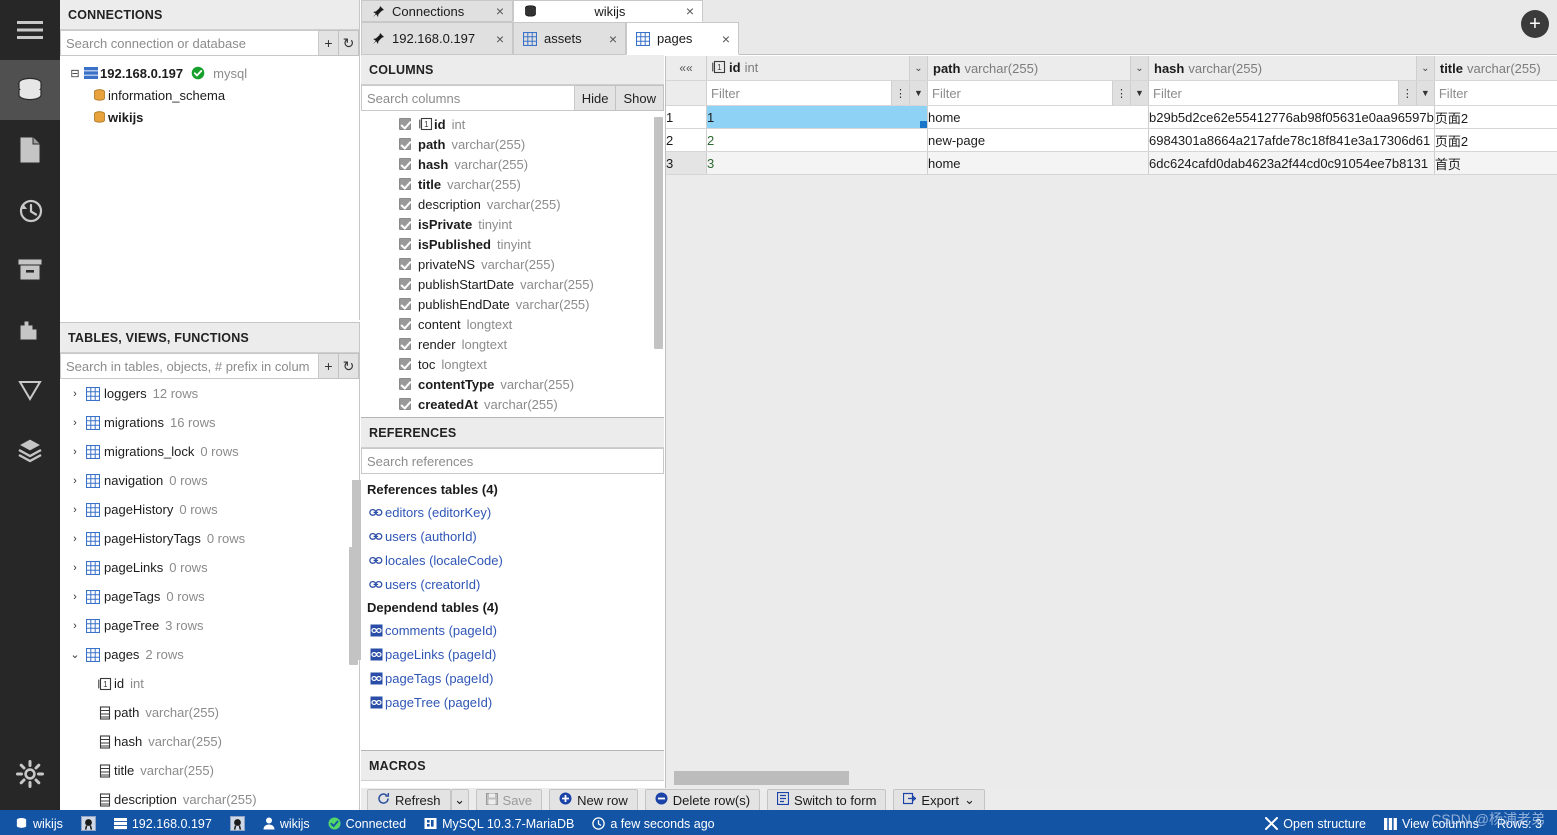  I want to click on expand-toggle-icon: ⊟, so click(75, 73).